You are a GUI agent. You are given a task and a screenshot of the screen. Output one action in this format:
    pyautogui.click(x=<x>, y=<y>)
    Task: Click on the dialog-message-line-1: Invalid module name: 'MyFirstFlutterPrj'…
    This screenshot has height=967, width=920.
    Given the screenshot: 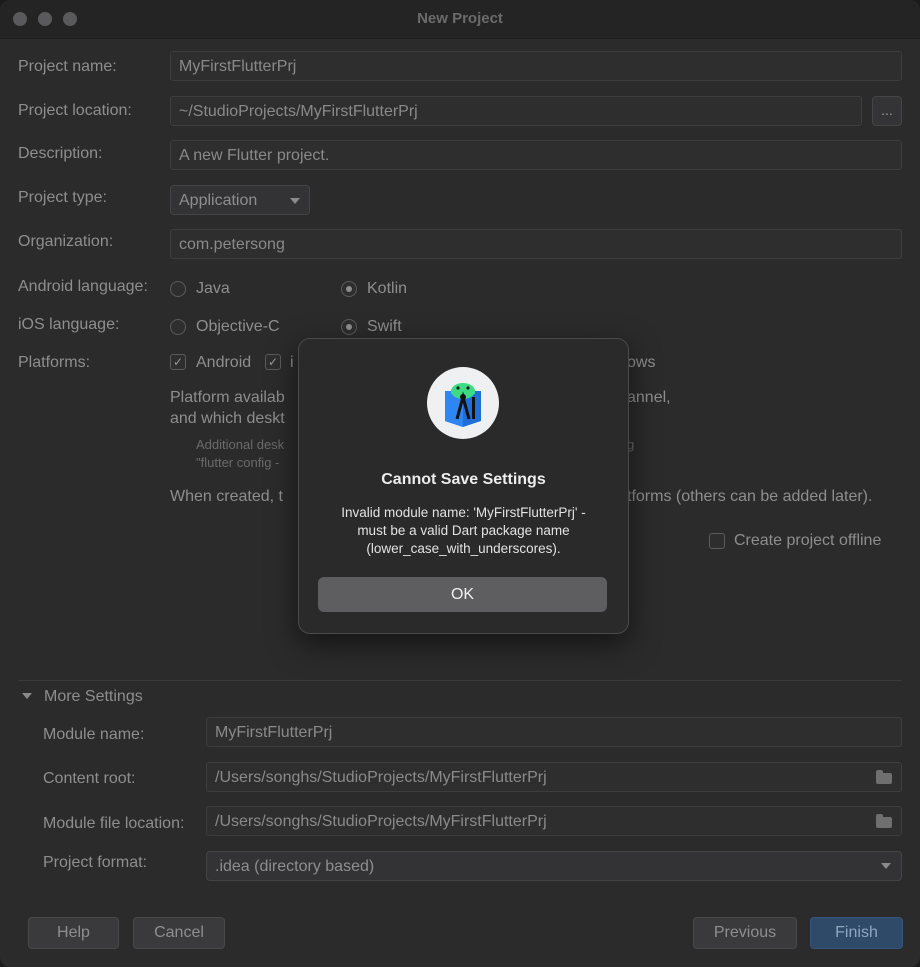 What is the action you would take?
    pyautogui.click(x=463, y=512)
    